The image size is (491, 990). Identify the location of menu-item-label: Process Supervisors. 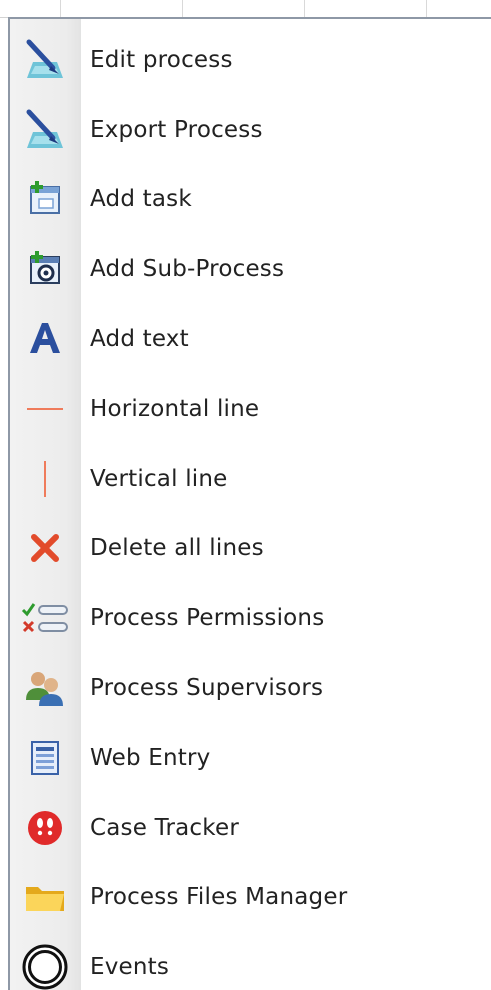
(207, 688).